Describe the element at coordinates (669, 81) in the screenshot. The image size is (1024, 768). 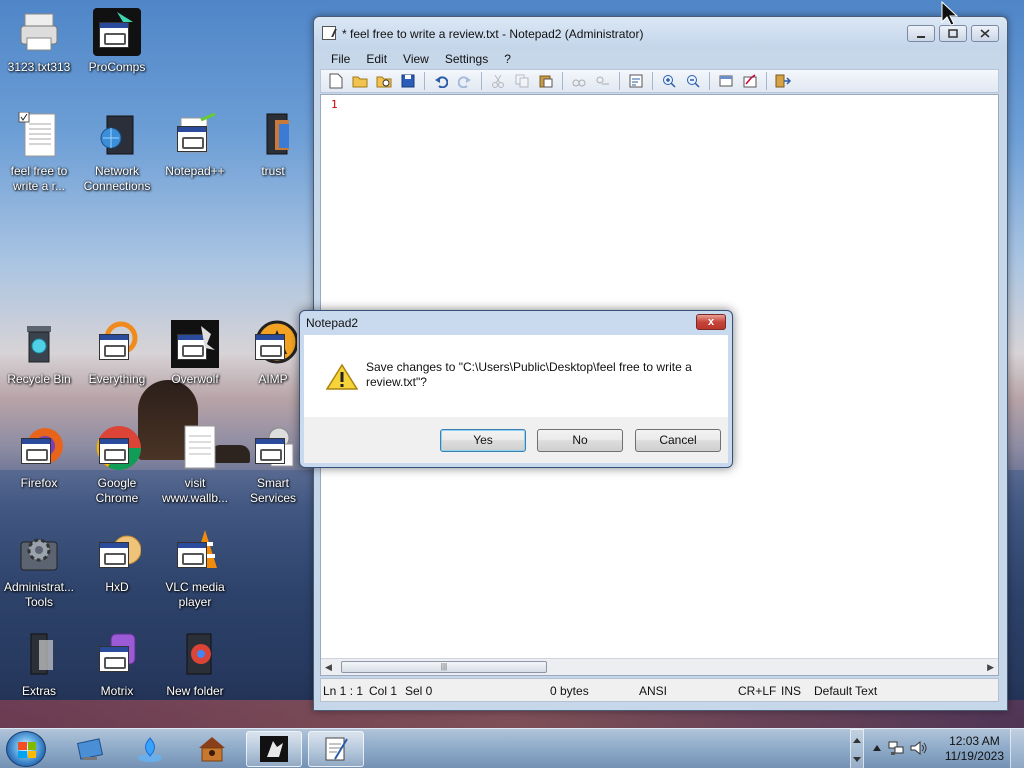
I see `zoom-in-icon` at that location.